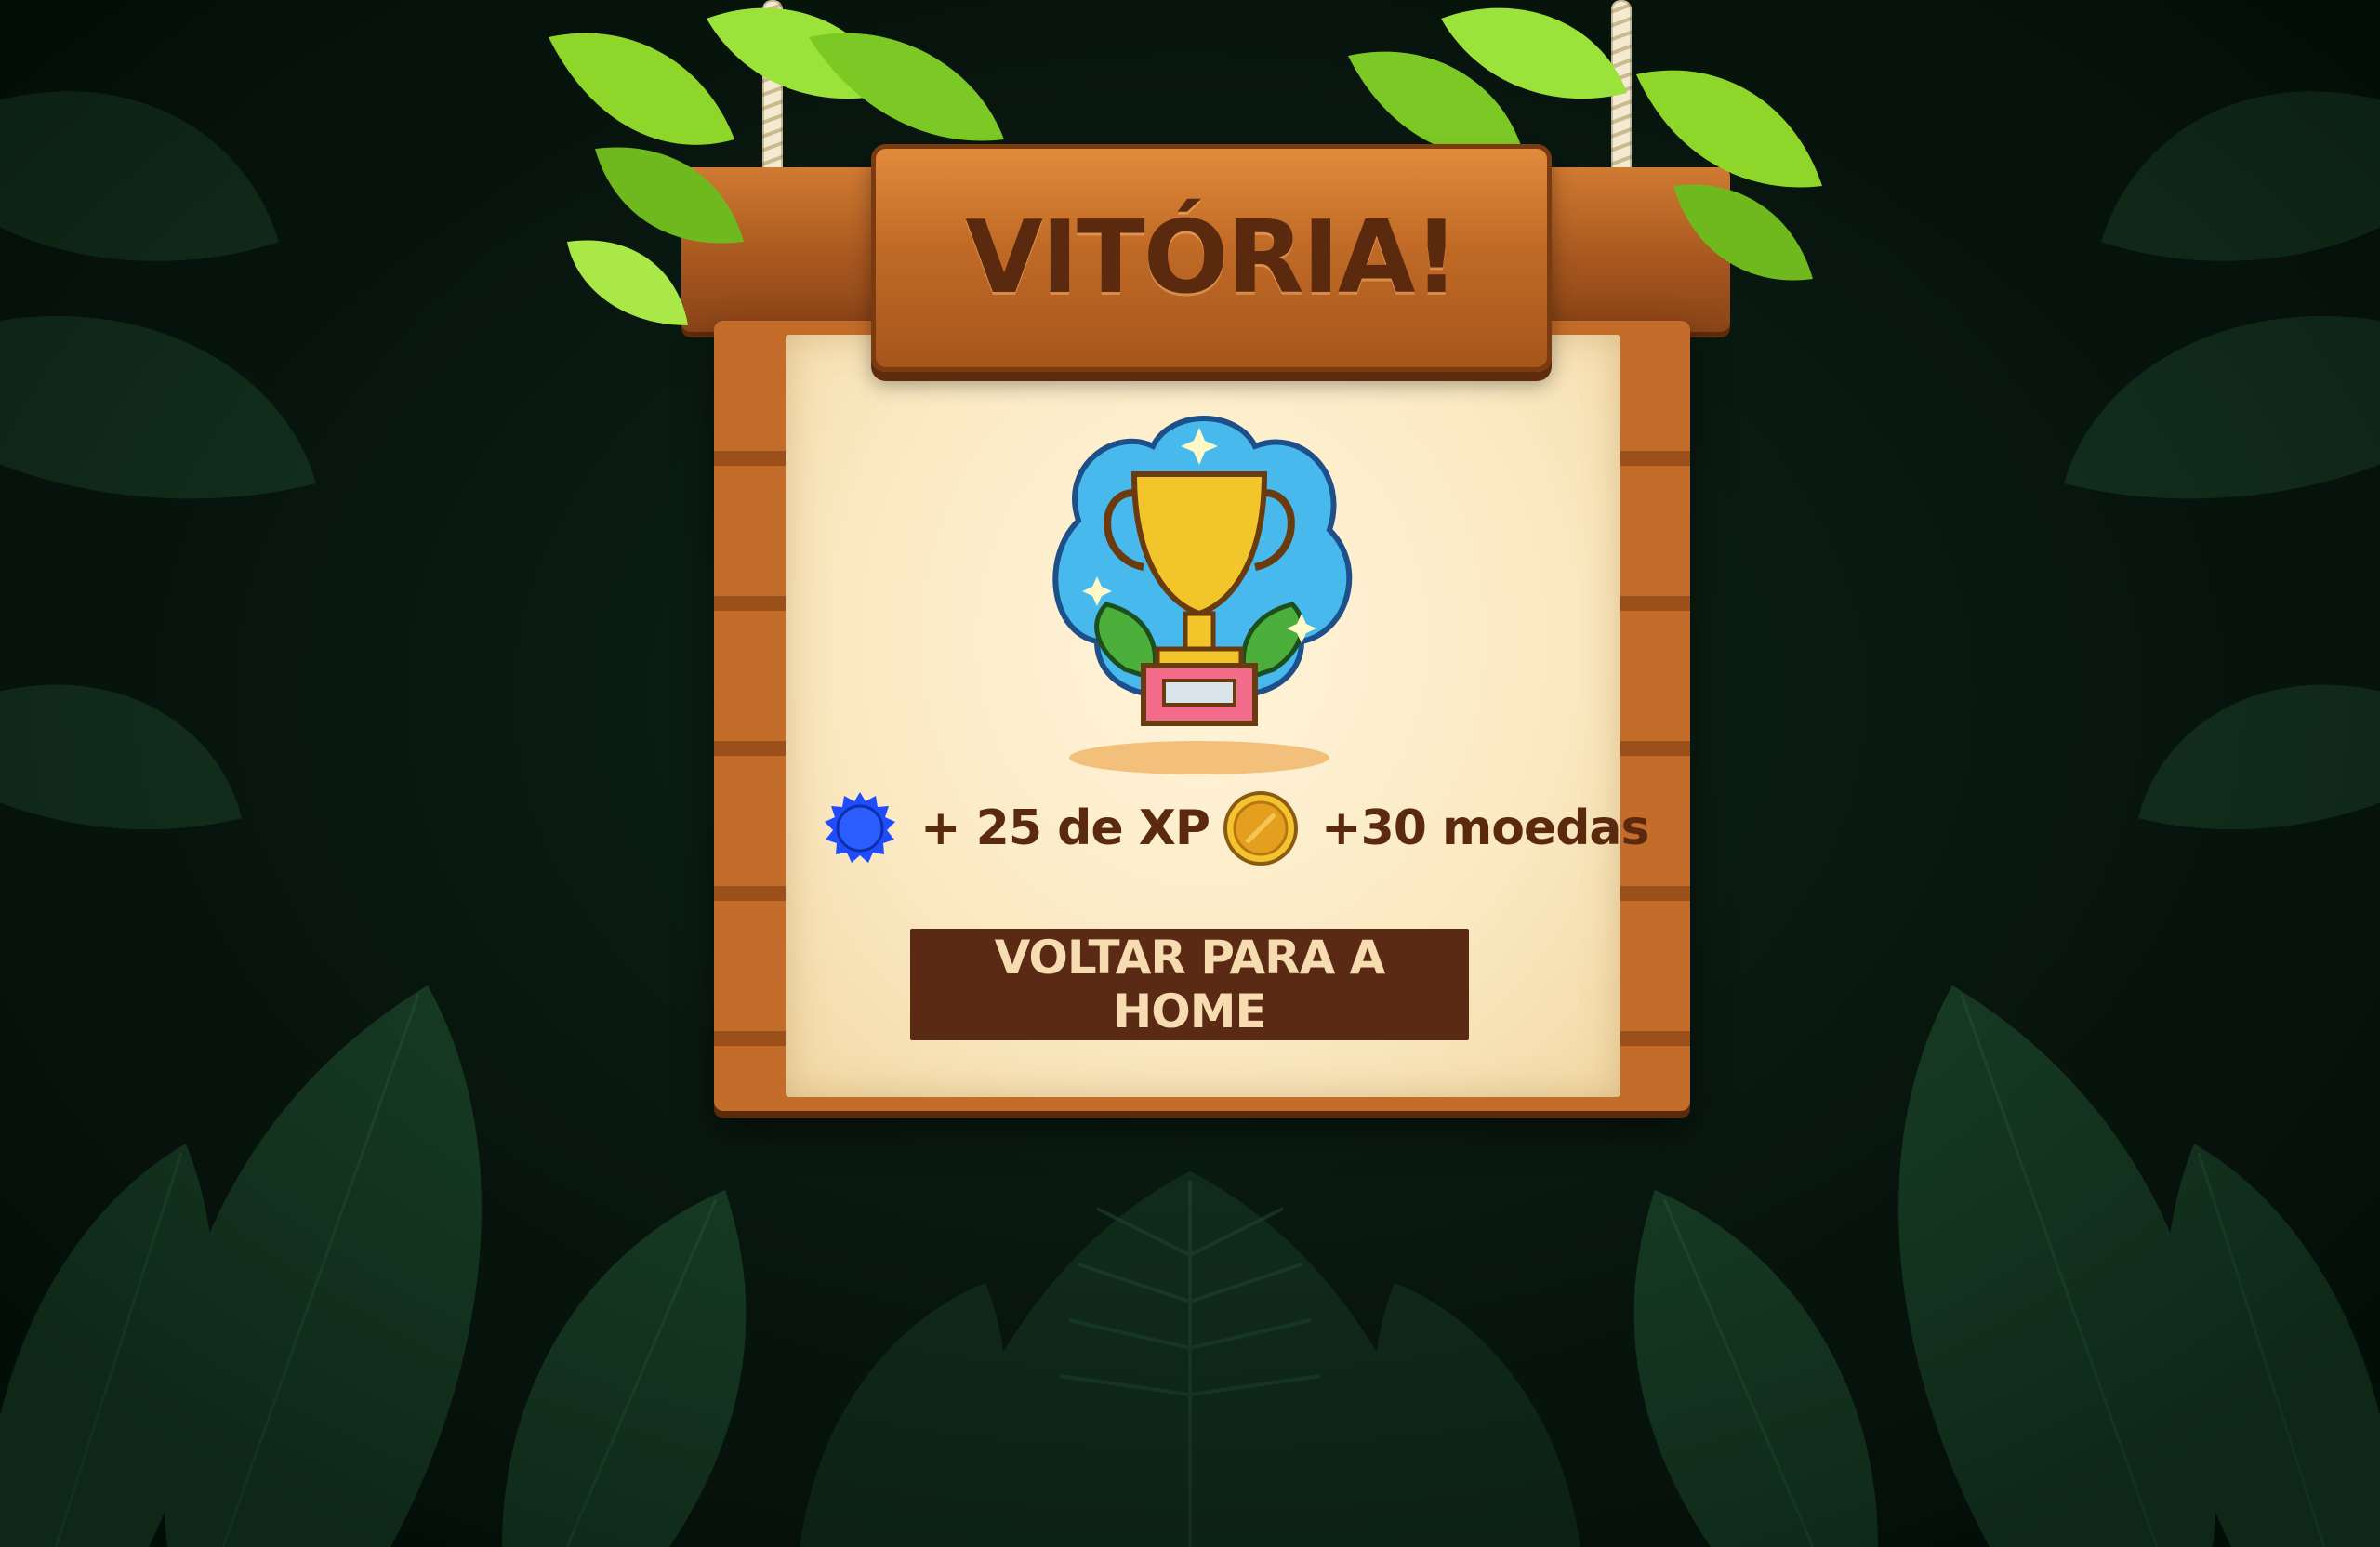  What do you see at coordinates (1189, 984) in the screenshot?
I see `back-to-home-button: VOLTAR PARA A HOME` at bounding box center [1189, 984].